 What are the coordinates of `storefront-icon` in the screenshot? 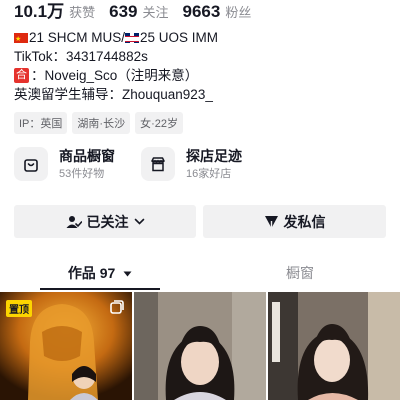 It's located at (158, 164).